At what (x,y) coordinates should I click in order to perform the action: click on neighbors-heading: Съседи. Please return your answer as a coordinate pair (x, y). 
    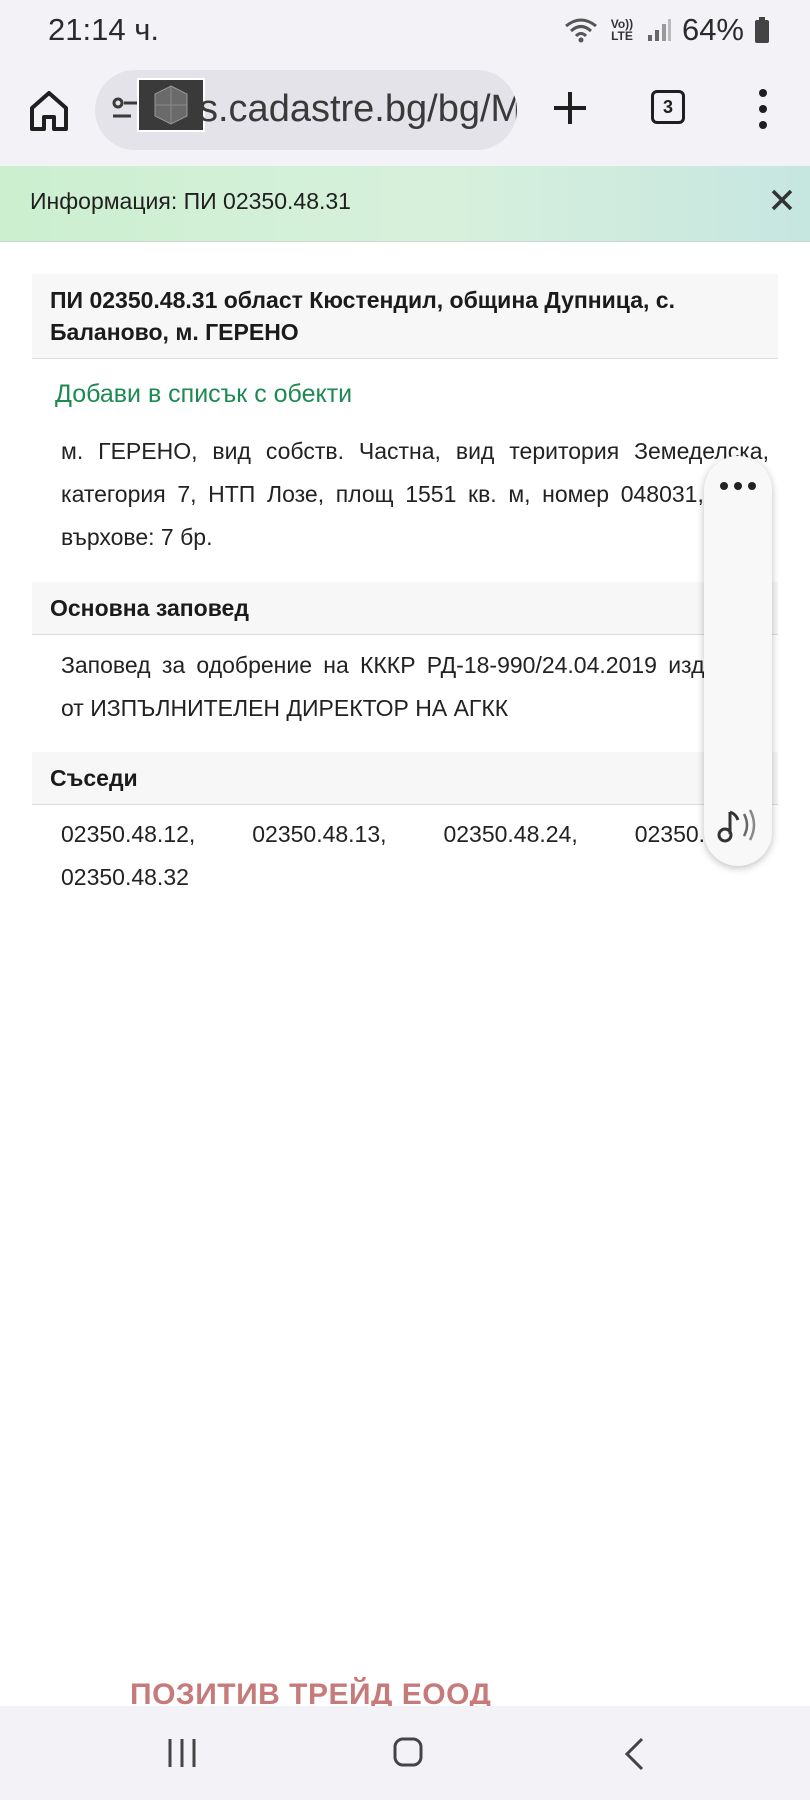
    Looking at the image, I should click on (405, 778).